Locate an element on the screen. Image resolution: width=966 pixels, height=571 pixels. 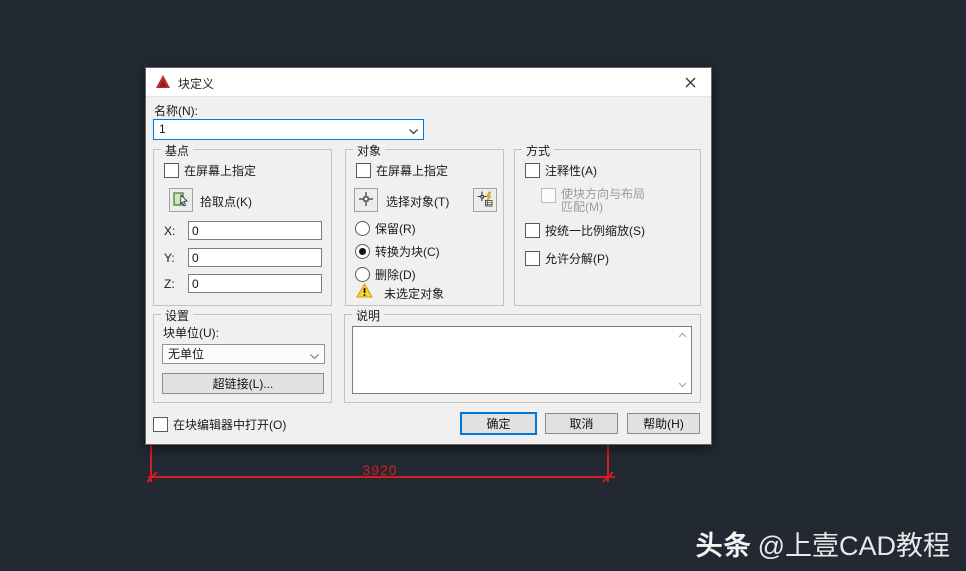
retain-radio is located at coordinates (362, 228).